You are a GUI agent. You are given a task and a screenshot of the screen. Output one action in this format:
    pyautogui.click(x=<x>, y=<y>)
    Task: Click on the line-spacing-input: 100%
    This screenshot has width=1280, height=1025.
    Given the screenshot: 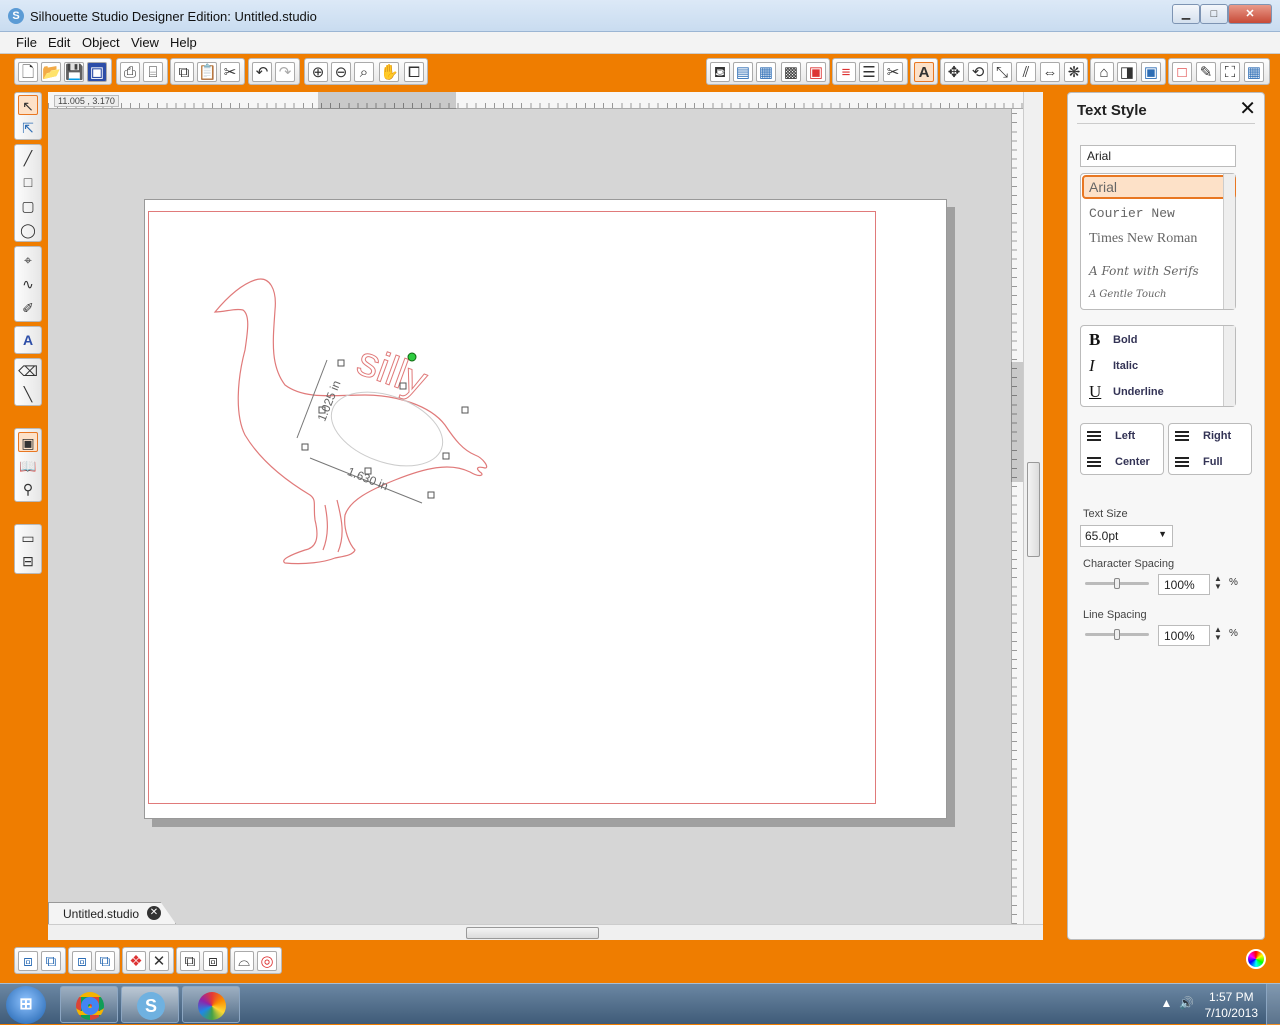 What is the action you would take?
    pyautogui.click(x=1184, y=635)
    